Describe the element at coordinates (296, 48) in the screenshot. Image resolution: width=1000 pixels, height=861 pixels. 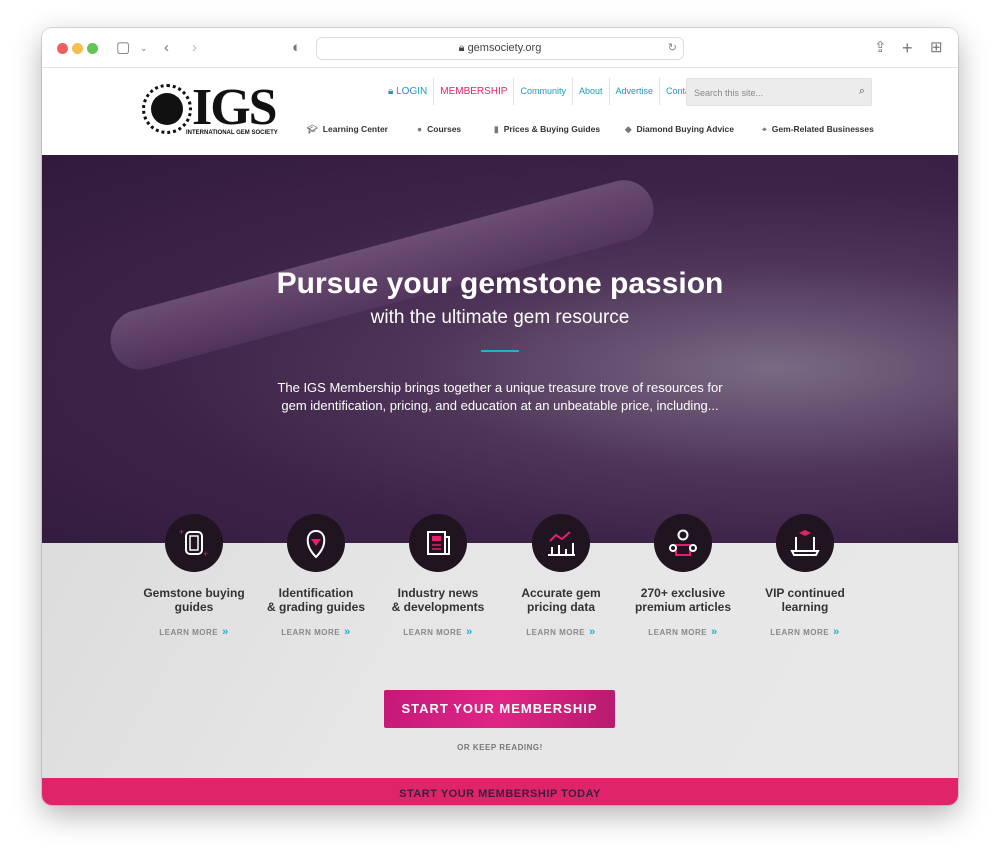
I see `shield-icon: ◐` at that location.